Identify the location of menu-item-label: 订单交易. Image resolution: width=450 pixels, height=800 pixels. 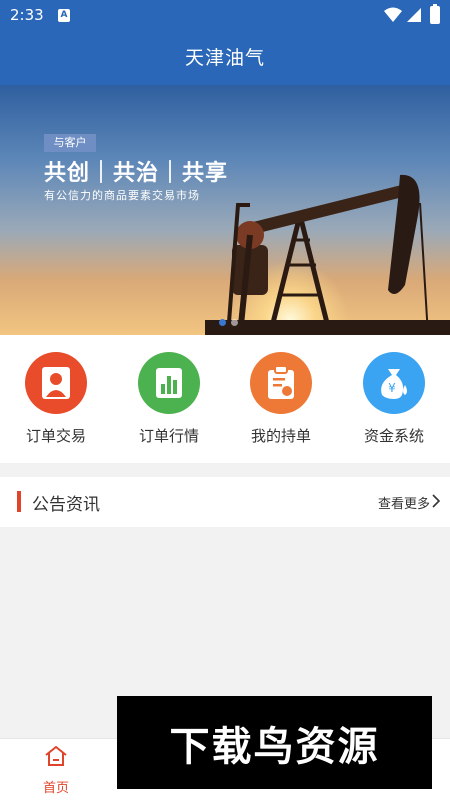
(55, 436).